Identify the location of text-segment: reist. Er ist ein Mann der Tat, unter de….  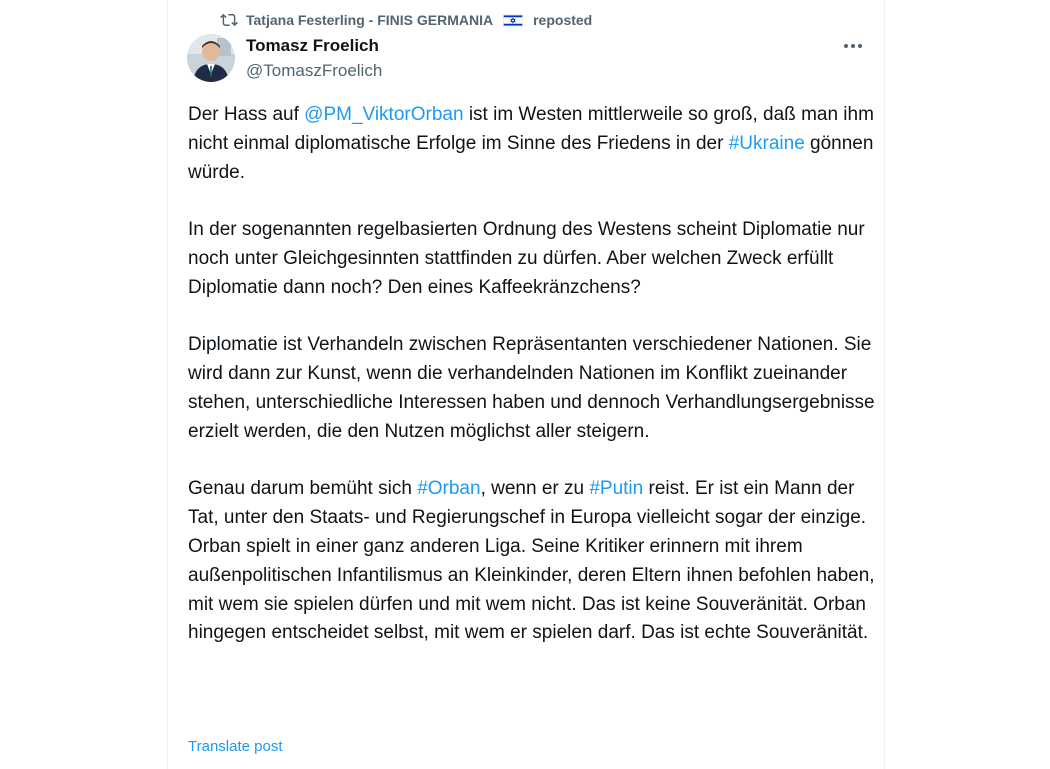
(531, 561).